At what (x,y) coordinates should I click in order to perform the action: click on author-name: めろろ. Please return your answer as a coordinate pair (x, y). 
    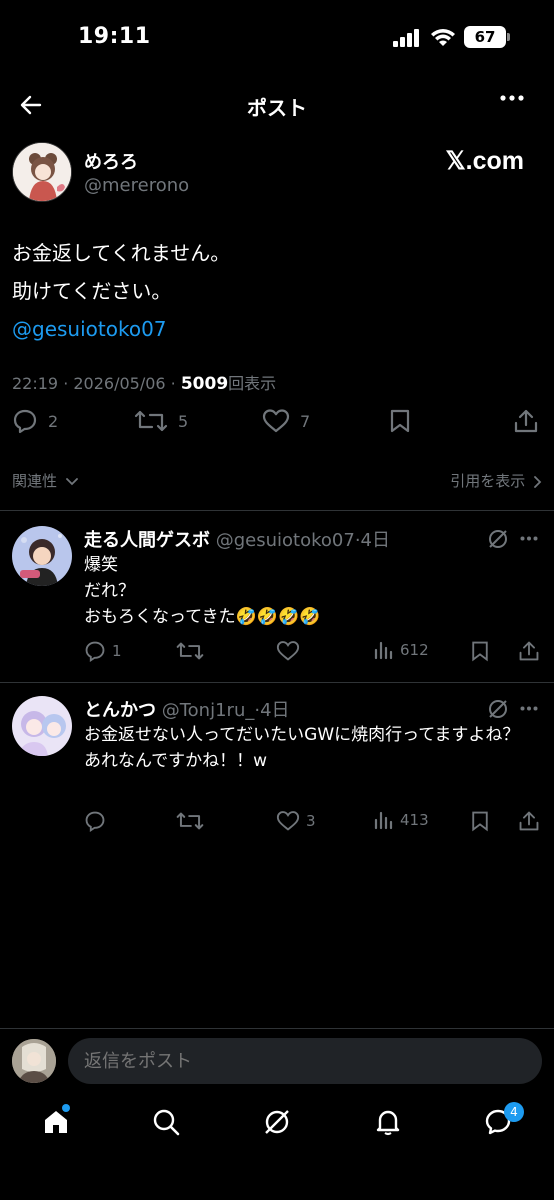
    Looking at the image, I should click on (111, 161).